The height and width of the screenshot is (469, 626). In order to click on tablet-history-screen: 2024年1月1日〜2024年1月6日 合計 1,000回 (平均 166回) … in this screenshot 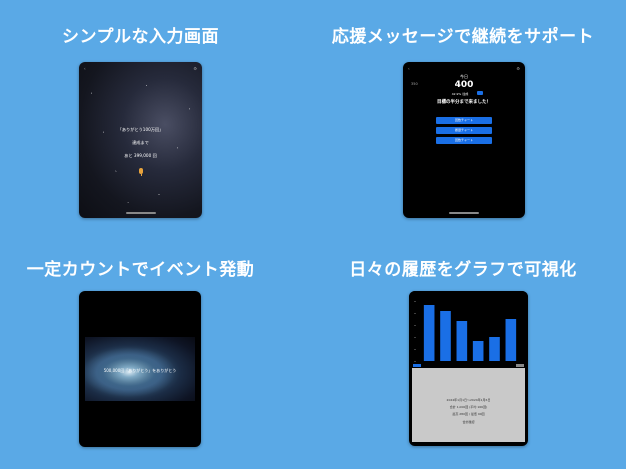, I will do `click(468, 368)`.